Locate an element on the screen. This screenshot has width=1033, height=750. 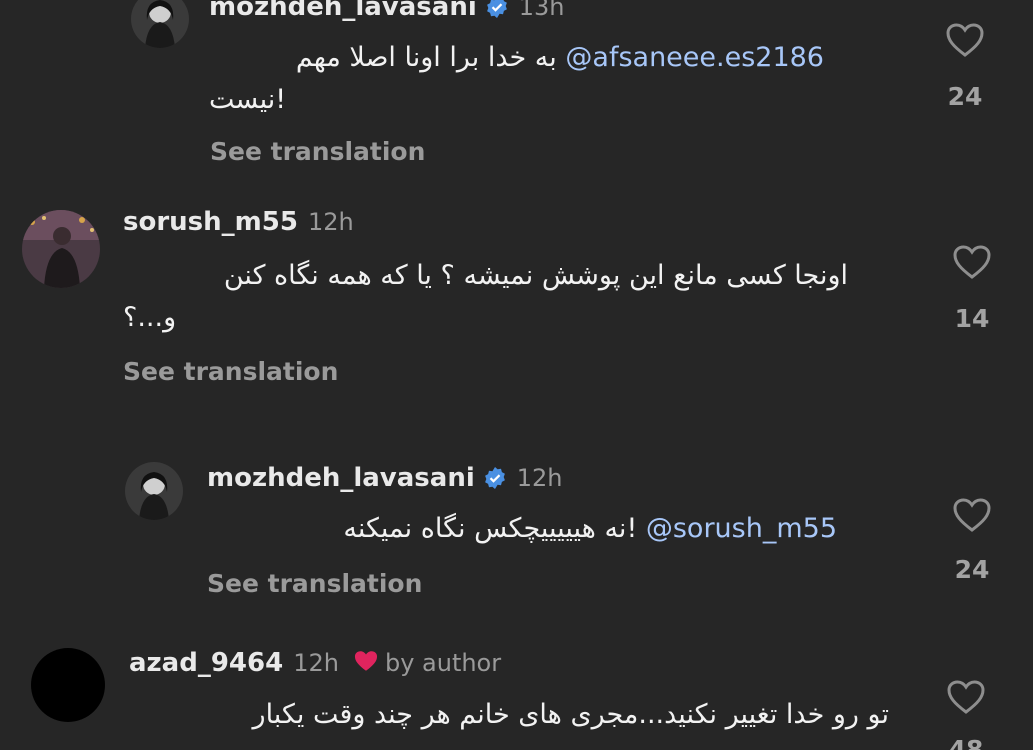
like-count: 14 is located at coordinates (972, 318).